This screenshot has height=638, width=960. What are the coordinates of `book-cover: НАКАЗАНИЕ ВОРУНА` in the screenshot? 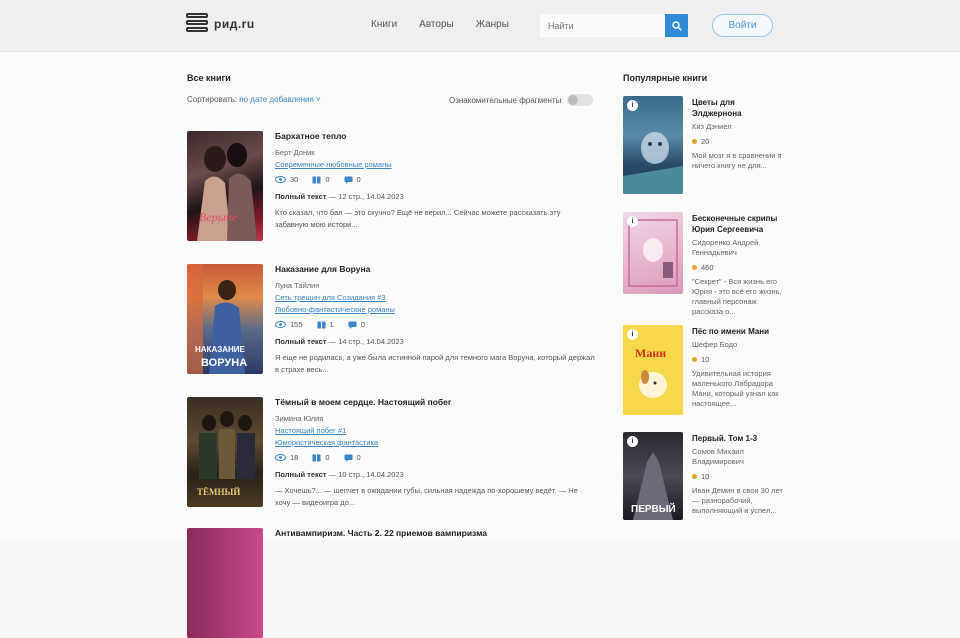 It's located at (225, 319).